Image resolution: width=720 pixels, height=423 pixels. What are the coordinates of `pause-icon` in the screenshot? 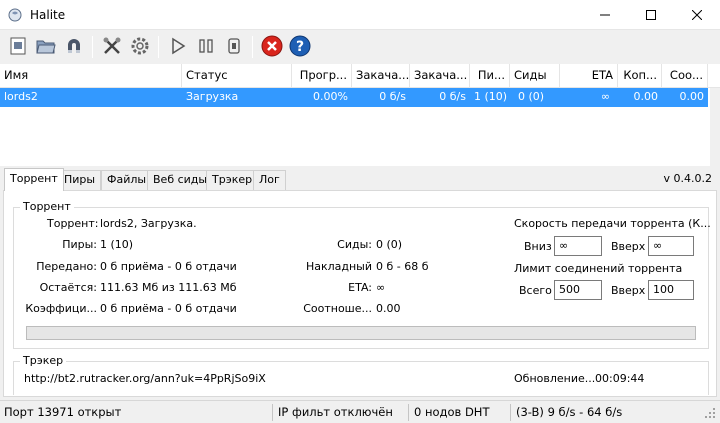 It's located at (206, 47).